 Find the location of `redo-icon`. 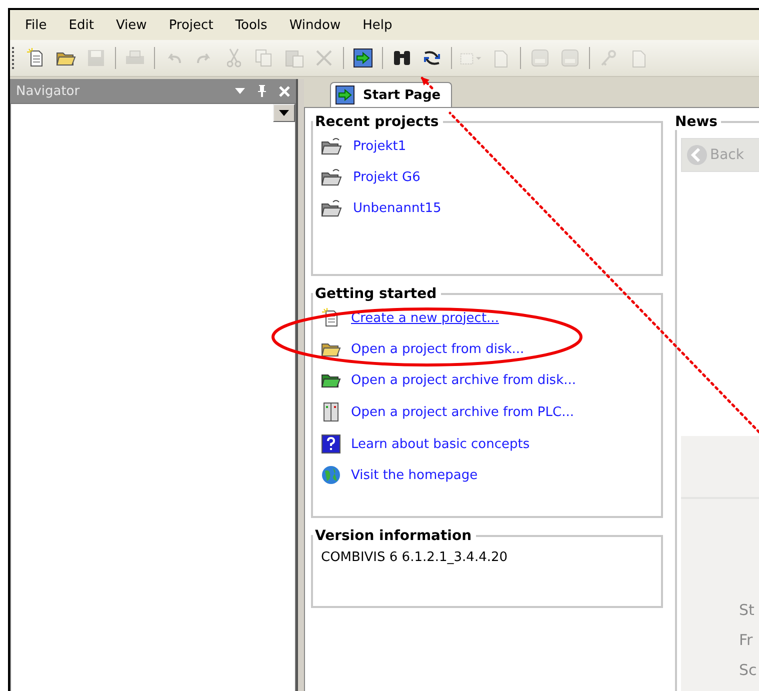

redo-icon is located at coordinates (204, 58).